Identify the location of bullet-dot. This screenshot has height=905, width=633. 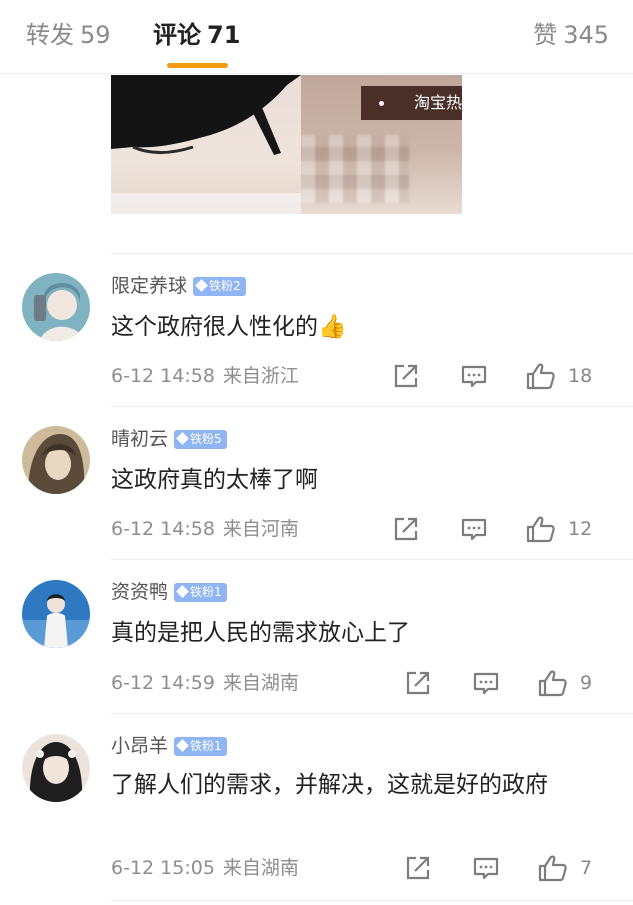
(381, 103).